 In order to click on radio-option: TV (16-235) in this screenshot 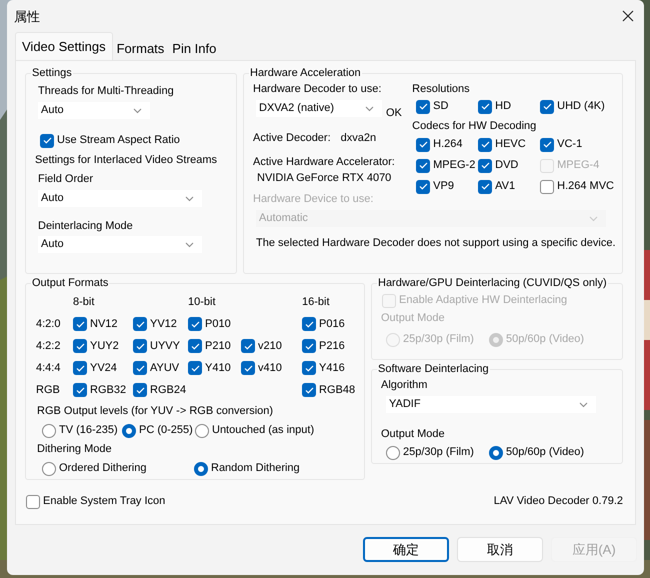, I will do `click(82, 430)`.